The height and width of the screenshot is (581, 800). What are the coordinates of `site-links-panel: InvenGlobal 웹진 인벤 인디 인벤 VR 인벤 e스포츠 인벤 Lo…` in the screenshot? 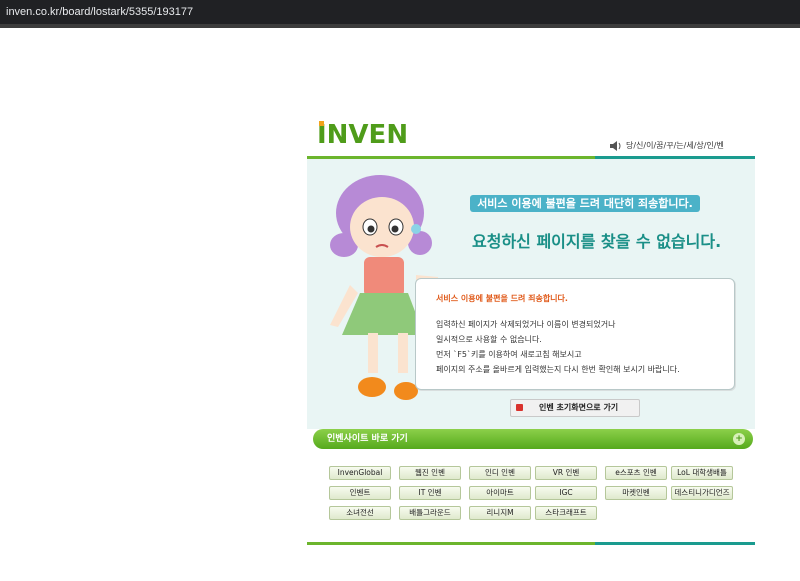 It's located at (531, 492).